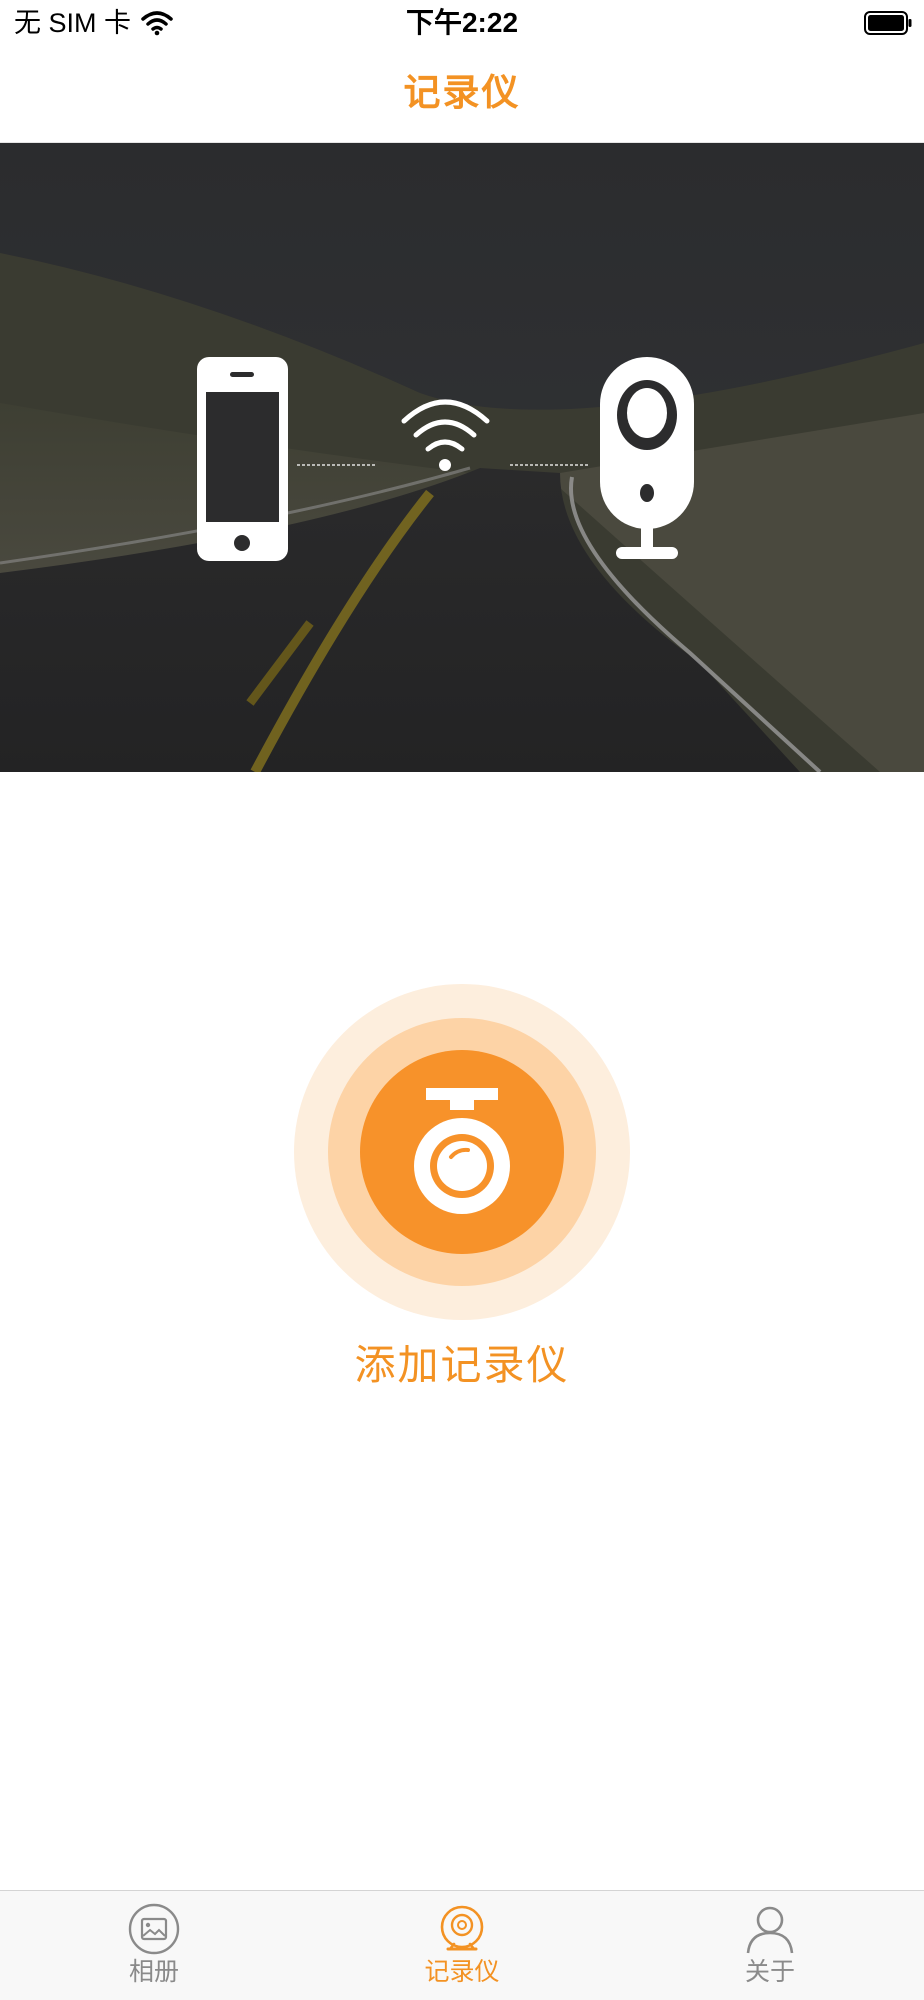  Describe the element at coordinates (154, 1929) in the screenshot. I see `photo-album-icon` at that location.